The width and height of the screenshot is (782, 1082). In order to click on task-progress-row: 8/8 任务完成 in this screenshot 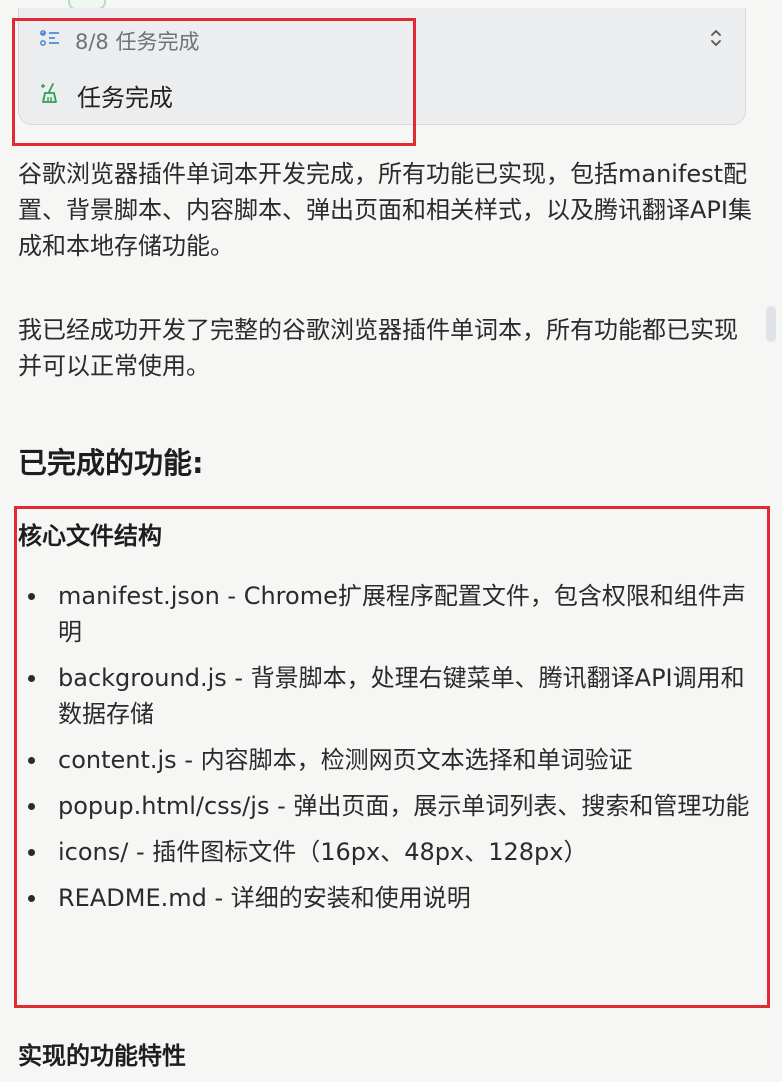, I will do `click(119, 41)`.